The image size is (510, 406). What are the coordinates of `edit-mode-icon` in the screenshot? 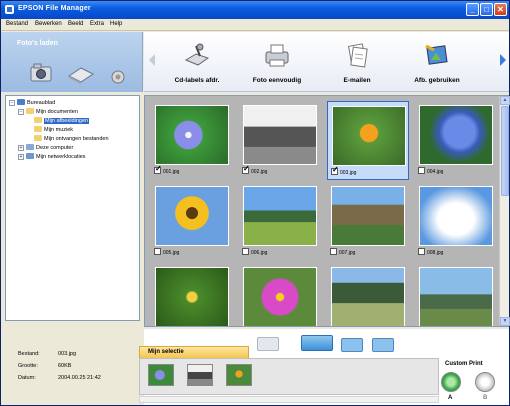 It's located at (383, 345).